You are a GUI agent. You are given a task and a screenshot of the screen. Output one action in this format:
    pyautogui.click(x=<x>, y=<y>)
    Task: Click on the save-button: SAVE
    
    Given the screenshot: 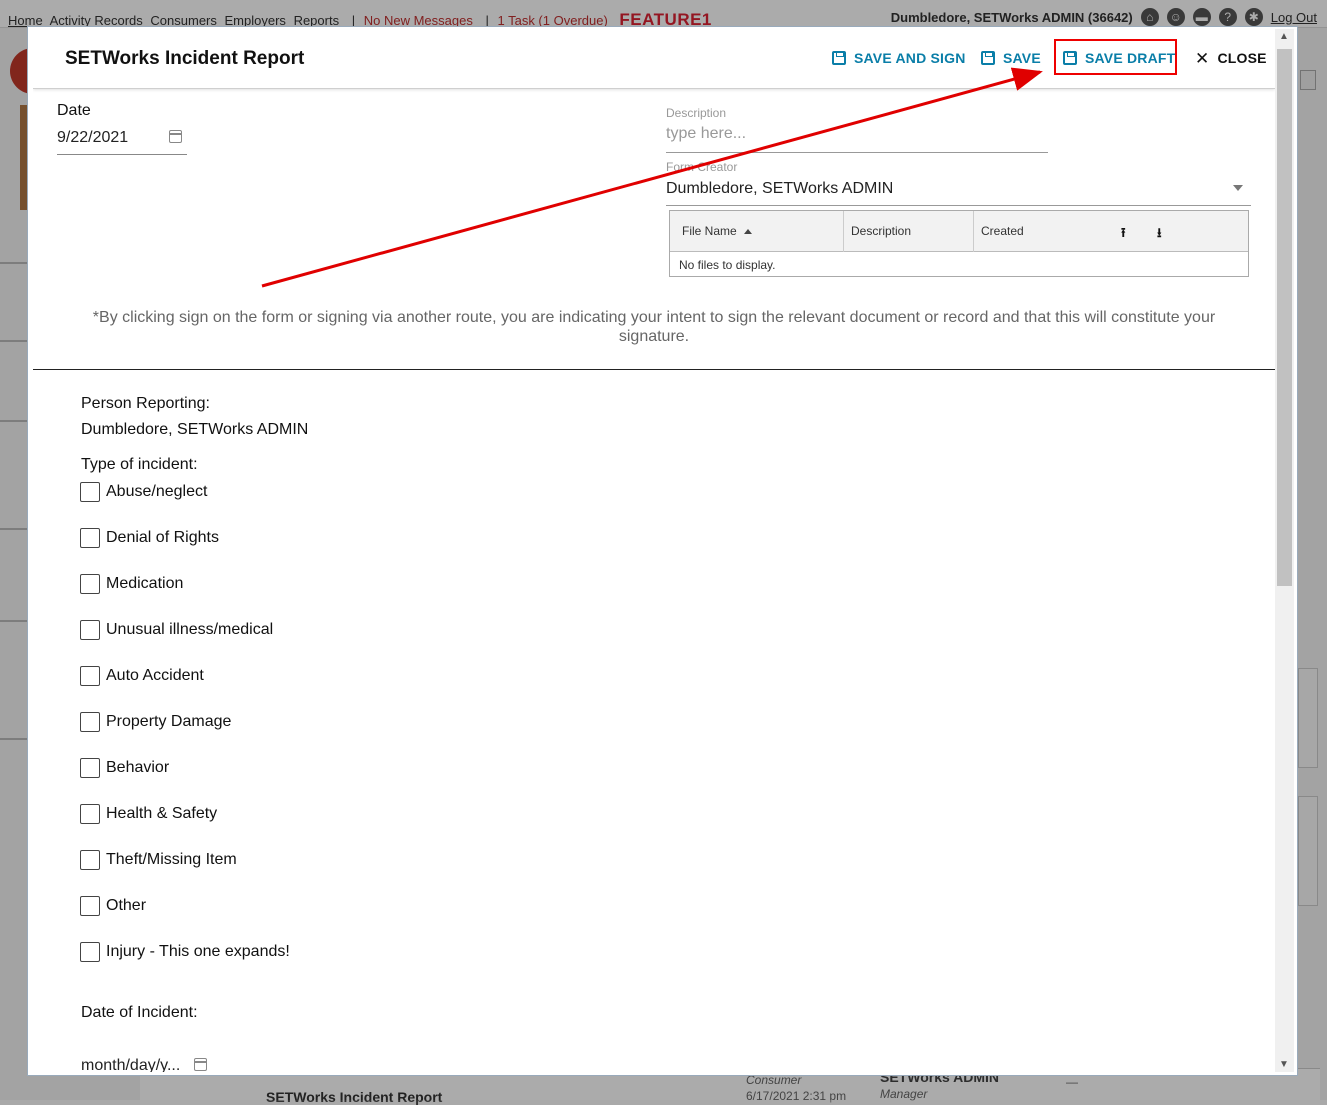 What is the action you would take?
    pyautogui.click(x=1011, y=58)
    